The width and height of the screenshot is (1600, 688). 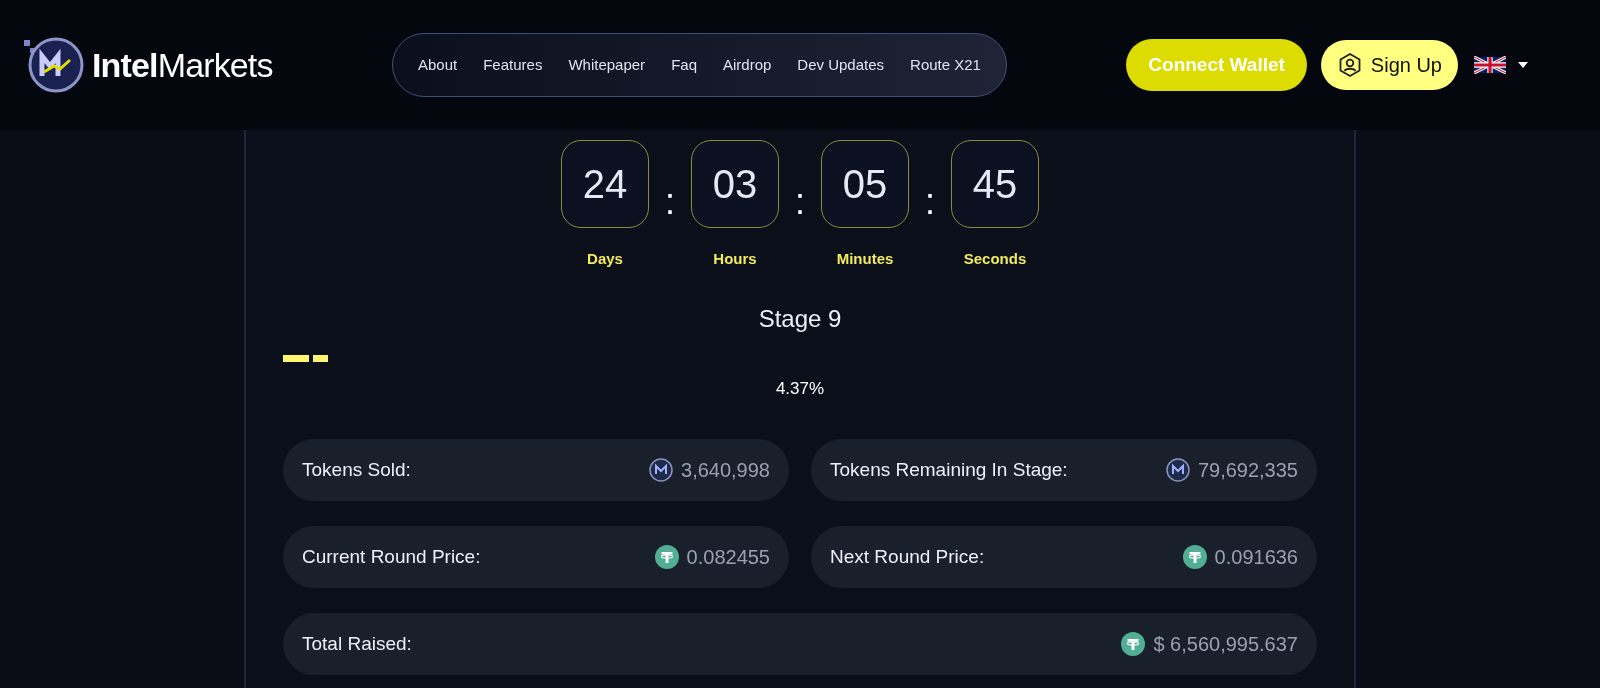 I want to click on stat-label: Current Round Price:, so click(x=391, y=556).